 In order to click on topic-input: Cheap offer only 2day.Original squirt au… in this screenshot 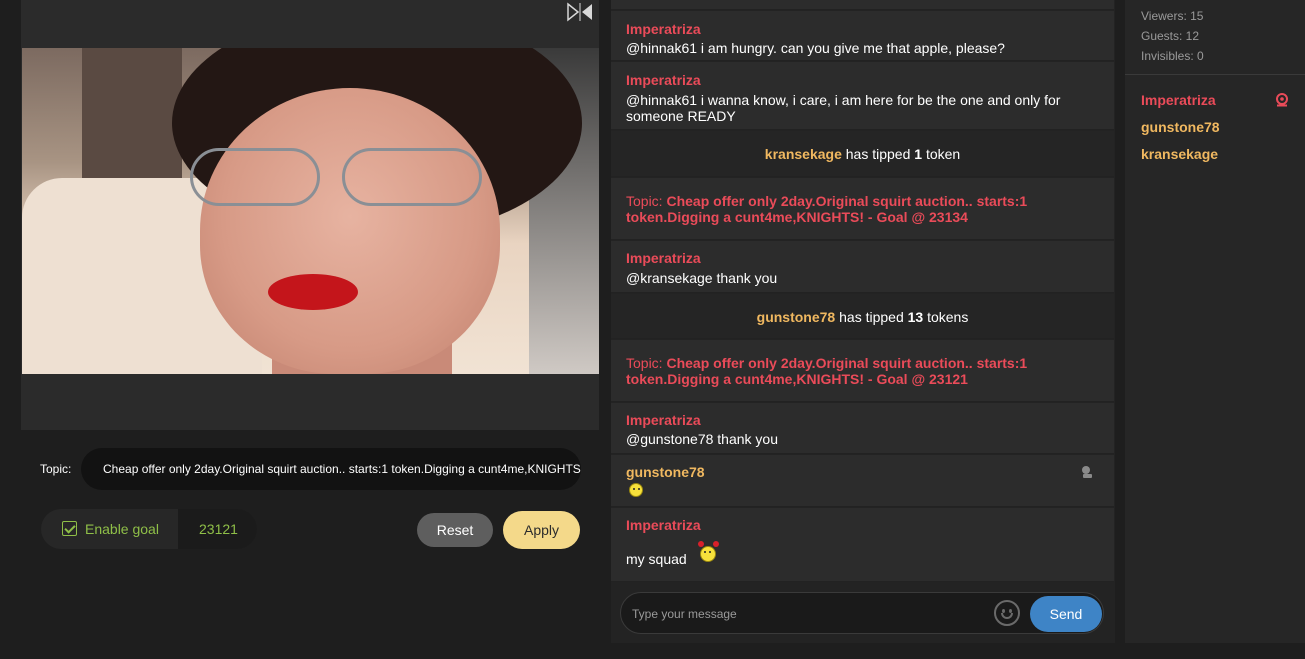, I will do `click(331, 469)`.